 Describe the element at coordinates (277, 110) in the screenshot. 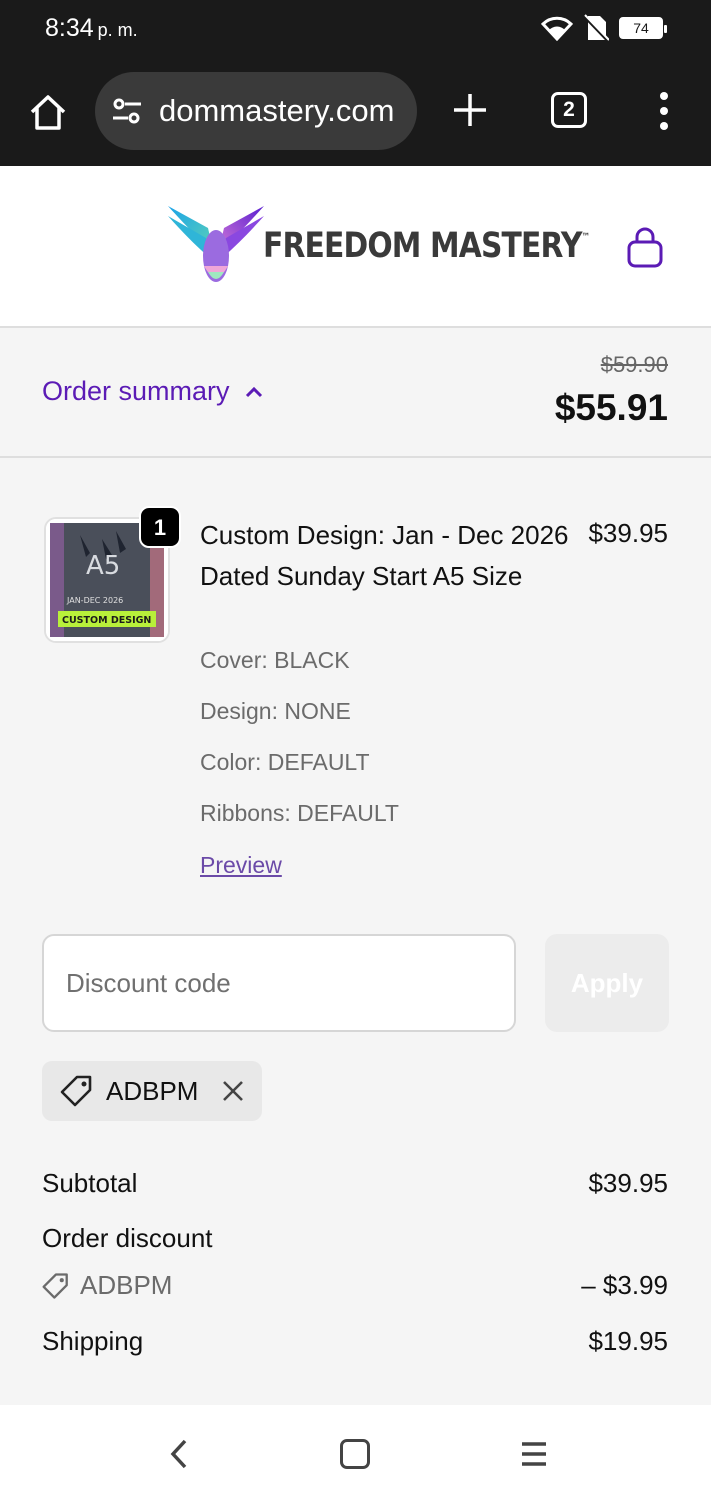

I see `url-text: dommastery.com` at that location.